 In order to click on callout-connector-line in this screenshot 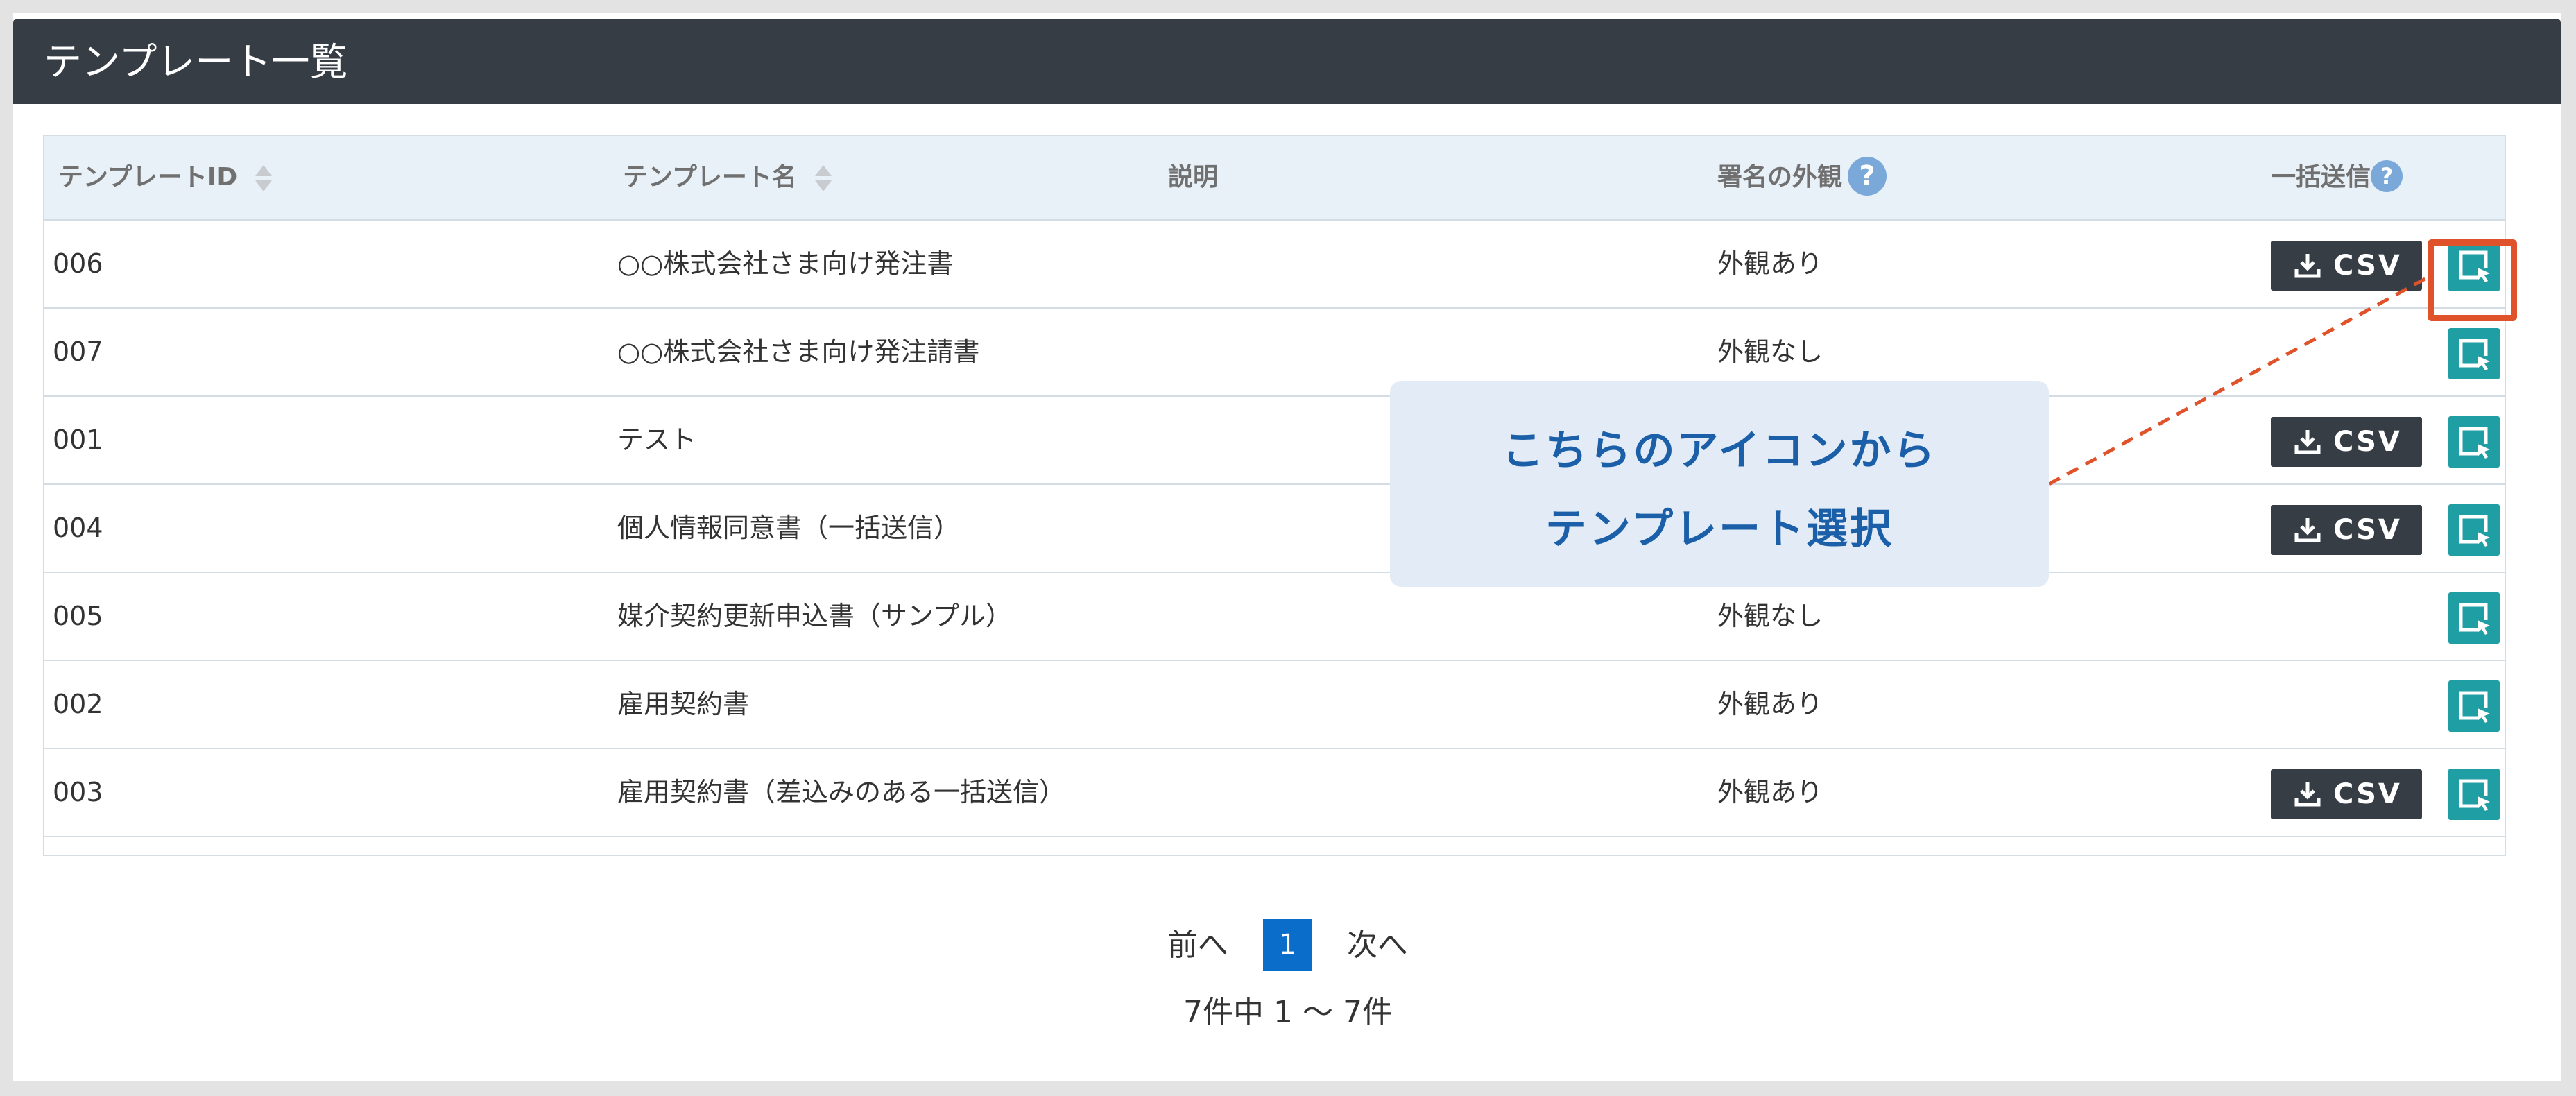, I will do `click(2238, 380)`.